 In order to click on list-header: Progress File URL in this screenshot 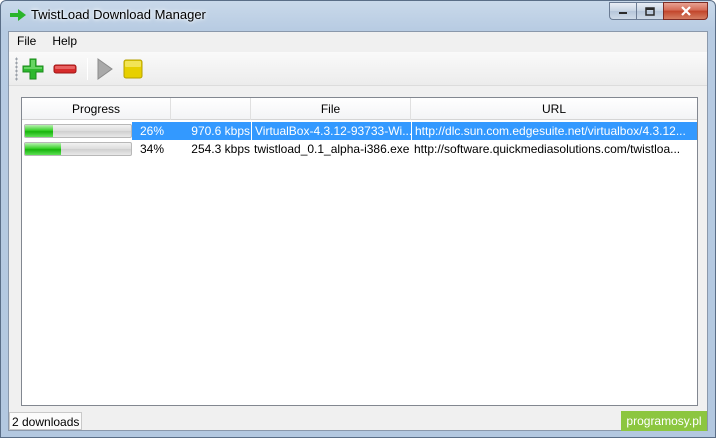, I will do `click(359, 109)`.